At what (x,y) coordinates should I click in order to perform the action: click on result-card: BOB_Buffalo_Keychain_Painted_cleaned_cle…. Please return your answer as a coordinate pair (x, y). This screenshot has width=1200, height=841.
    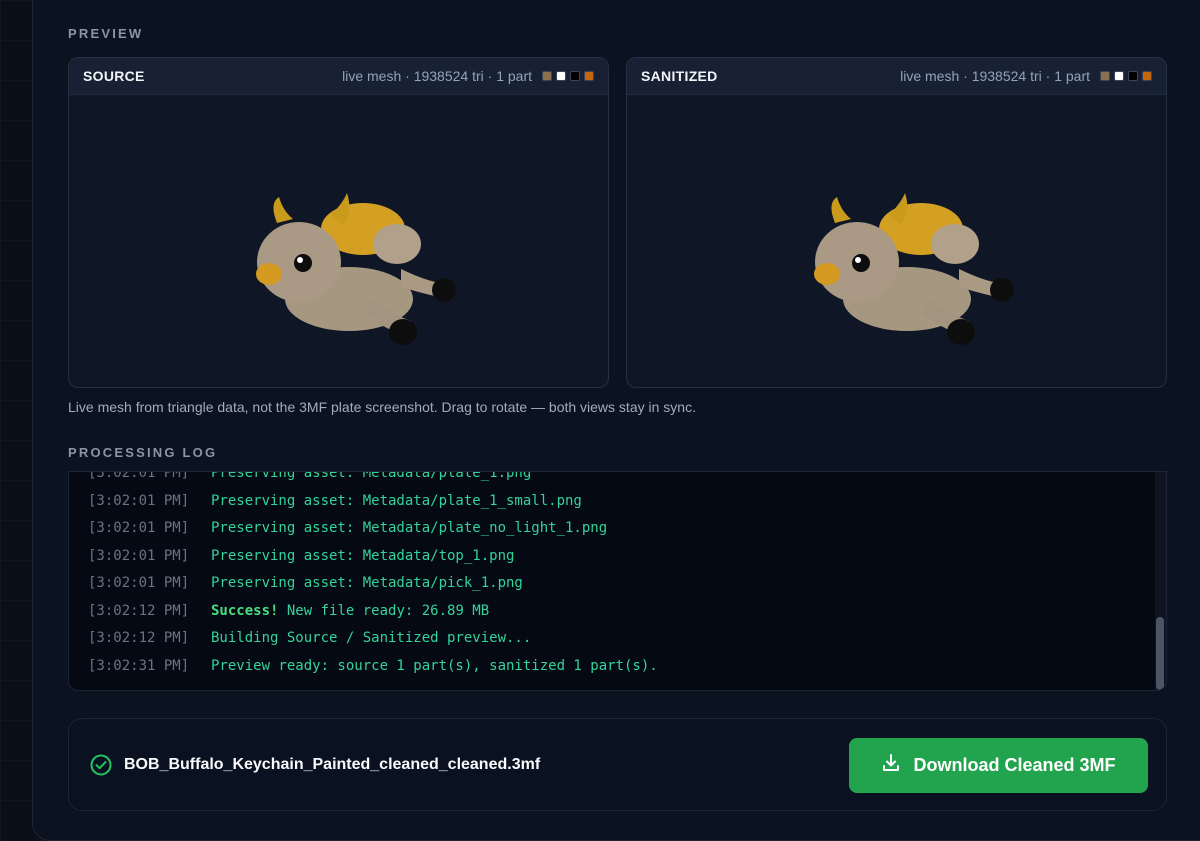
    Looking at the image, I should click on (617, 764).